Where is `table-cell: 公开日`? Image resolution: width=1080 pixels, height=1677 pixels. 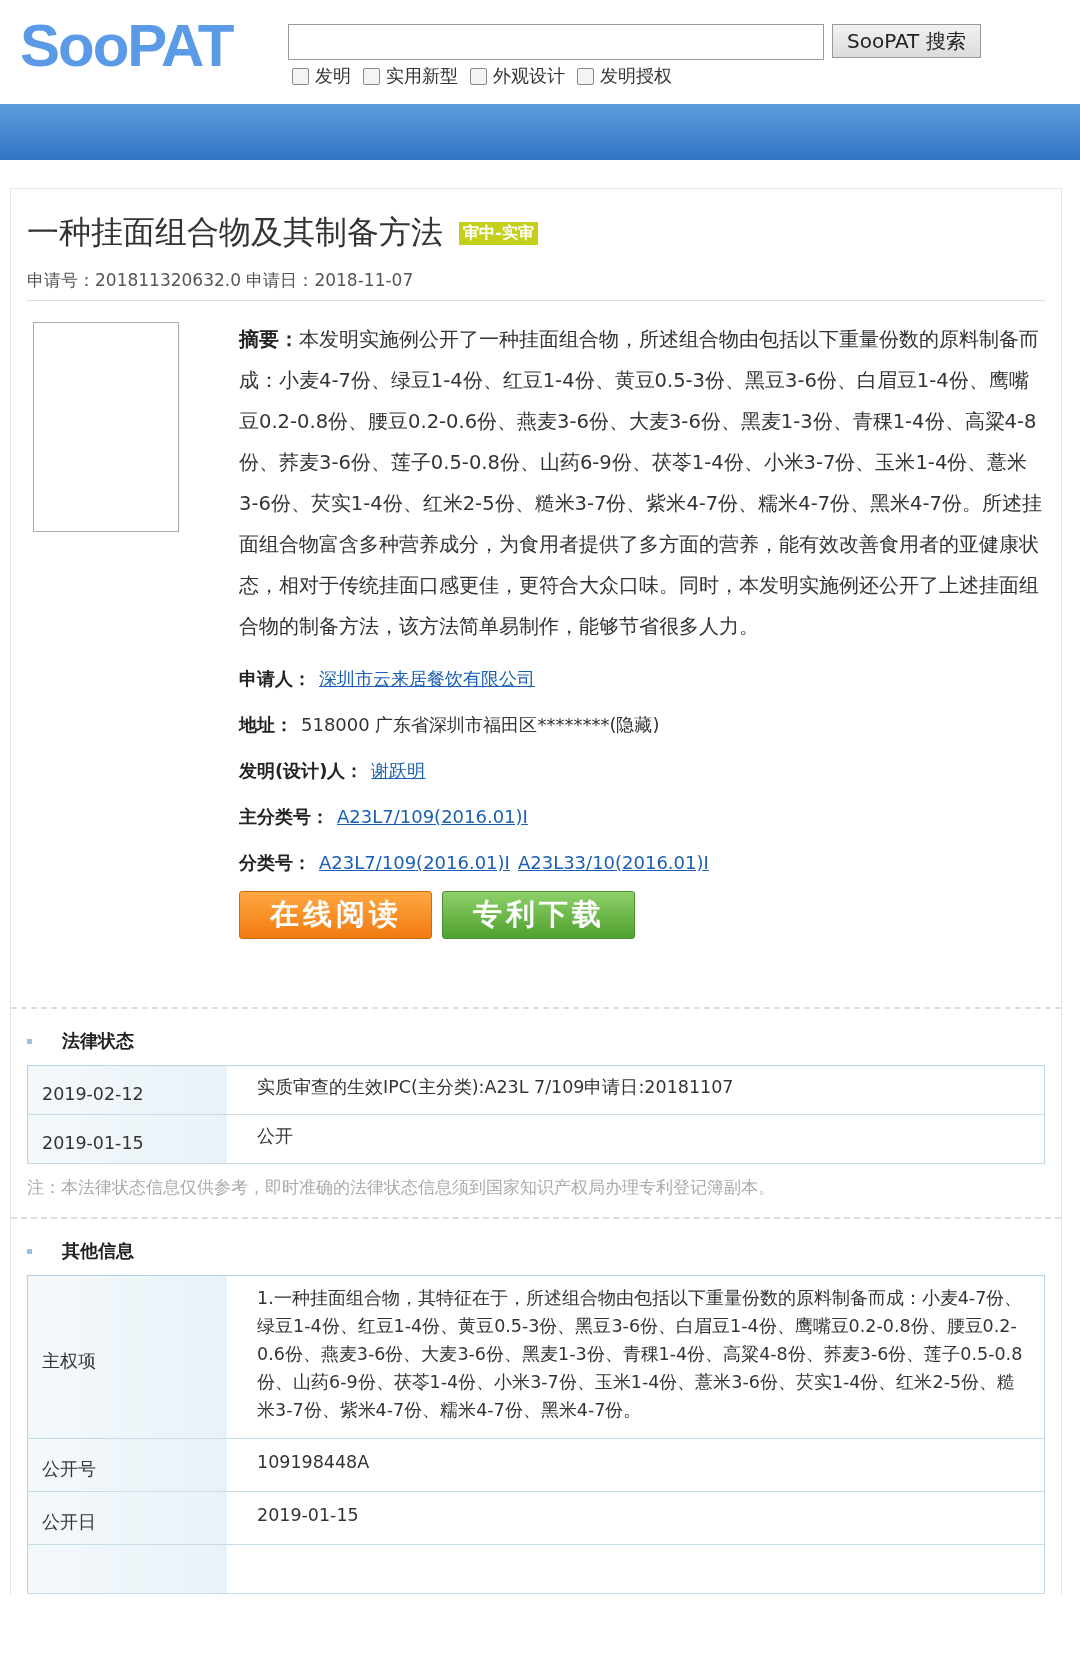
table-cell: 公开日 is located at coordinates (127, 1518).